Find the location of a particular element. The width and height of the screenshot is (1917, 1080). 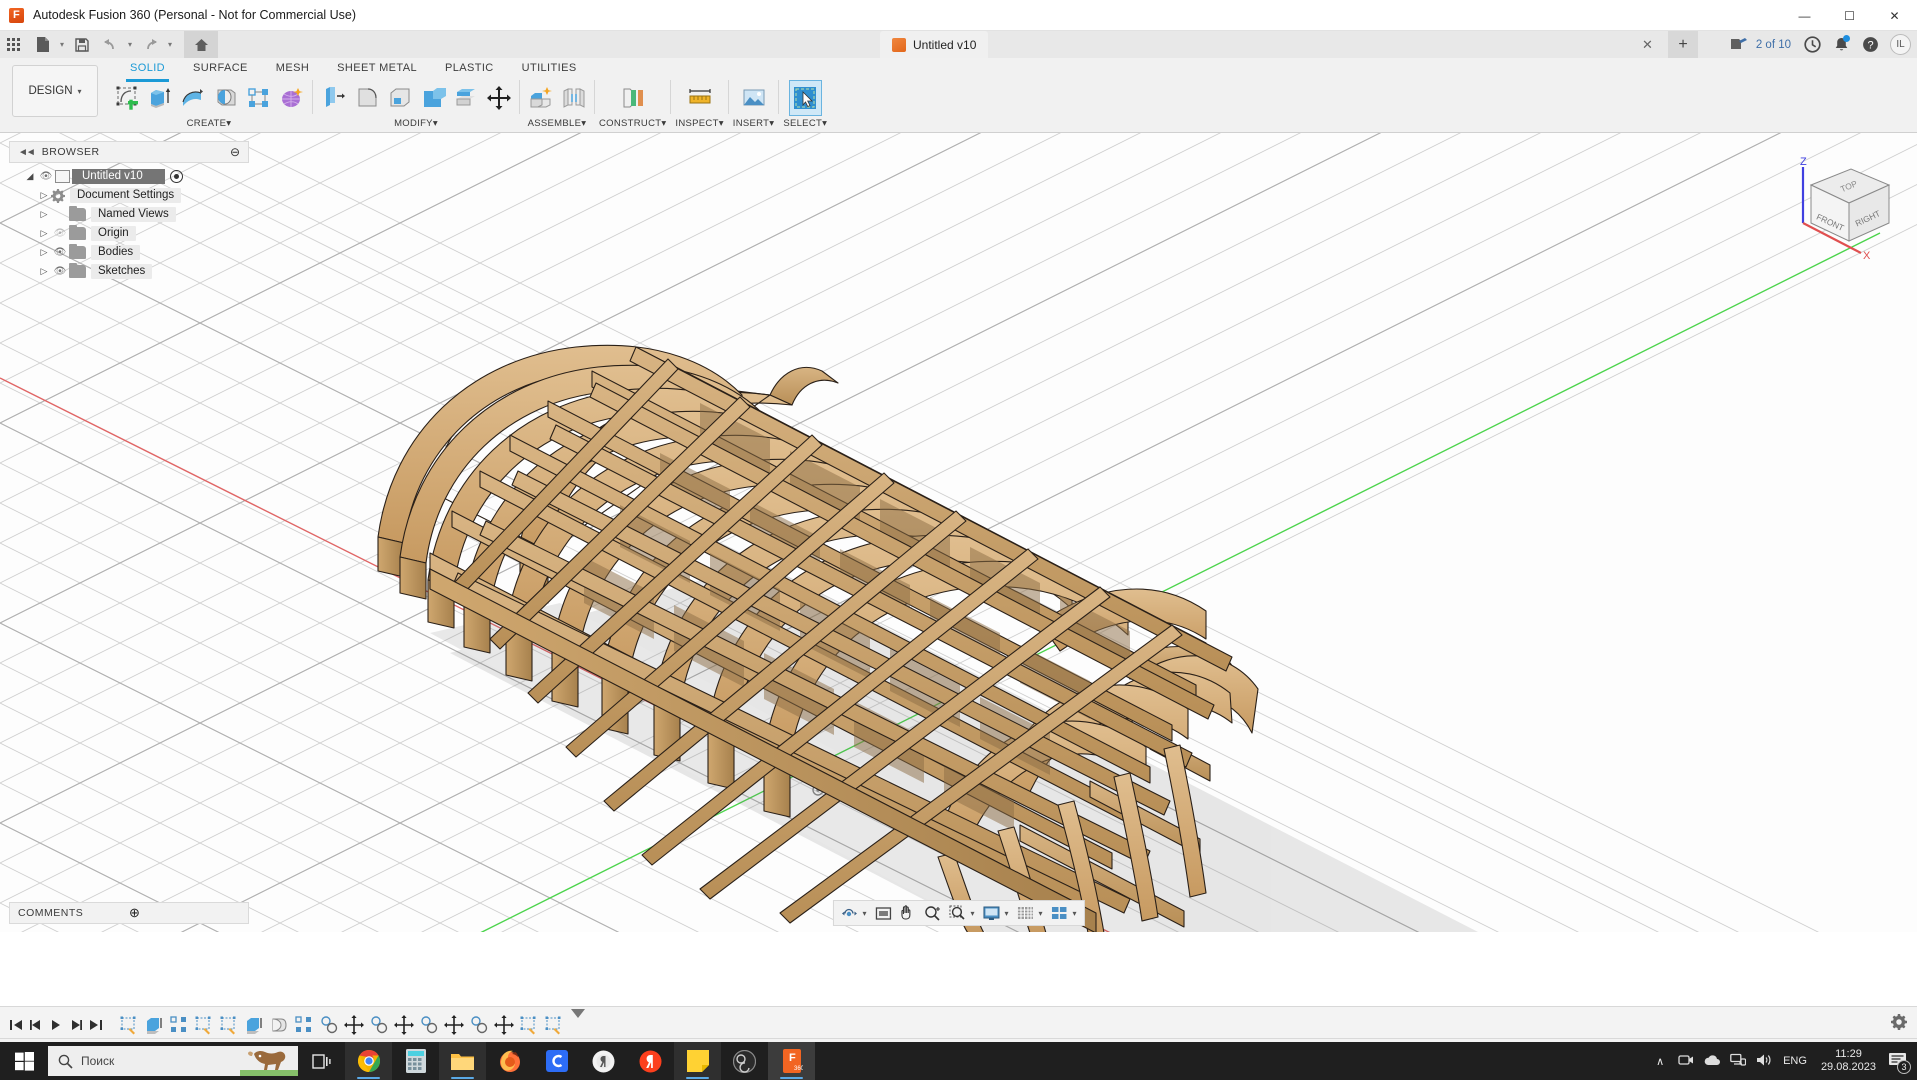

undo-caret-icon: ▾ is located at coordinates (130, 44).